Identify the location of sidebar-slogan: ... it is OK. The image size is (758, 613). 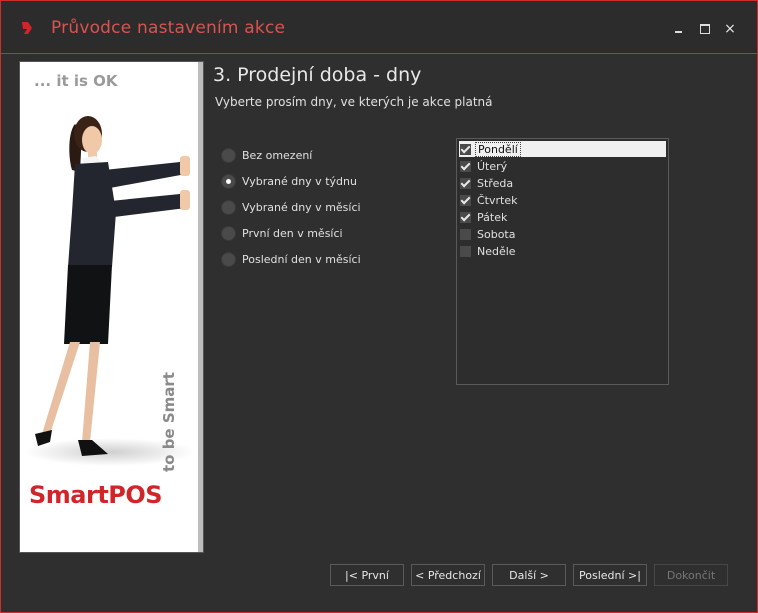
(76, 81).